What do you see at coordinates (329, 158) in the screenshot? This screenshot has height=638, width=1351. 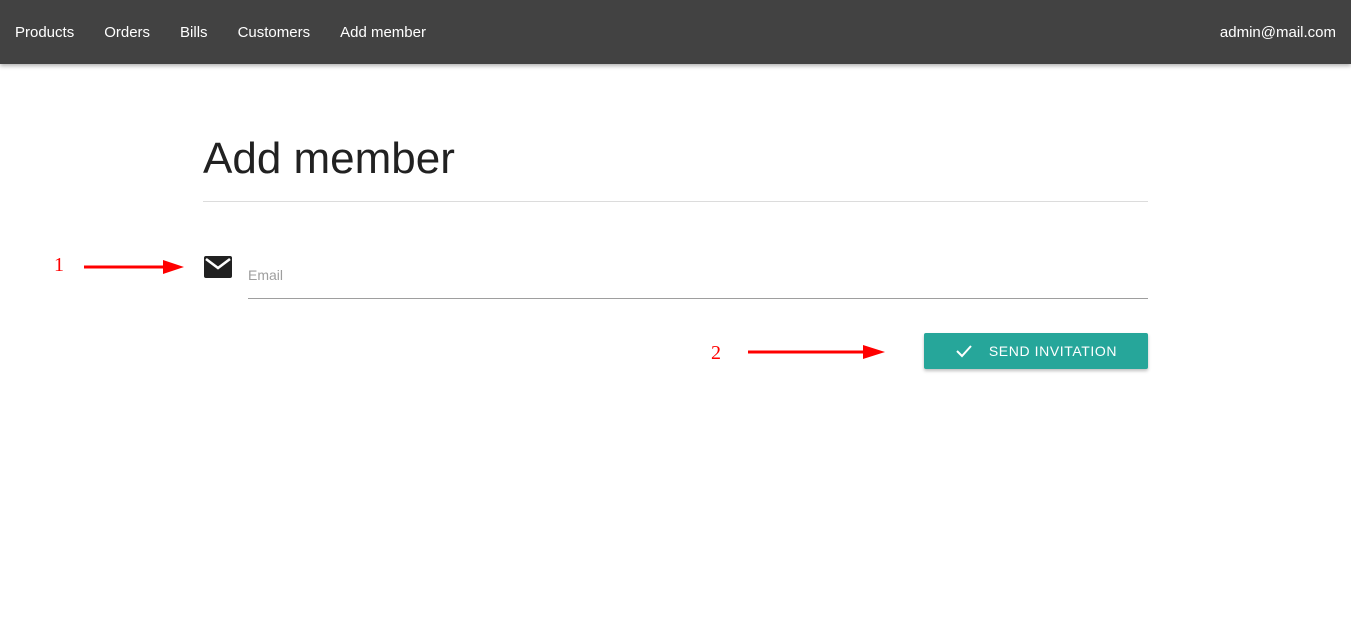 I see `page-title: Add member` at bounding box center [329, 158].